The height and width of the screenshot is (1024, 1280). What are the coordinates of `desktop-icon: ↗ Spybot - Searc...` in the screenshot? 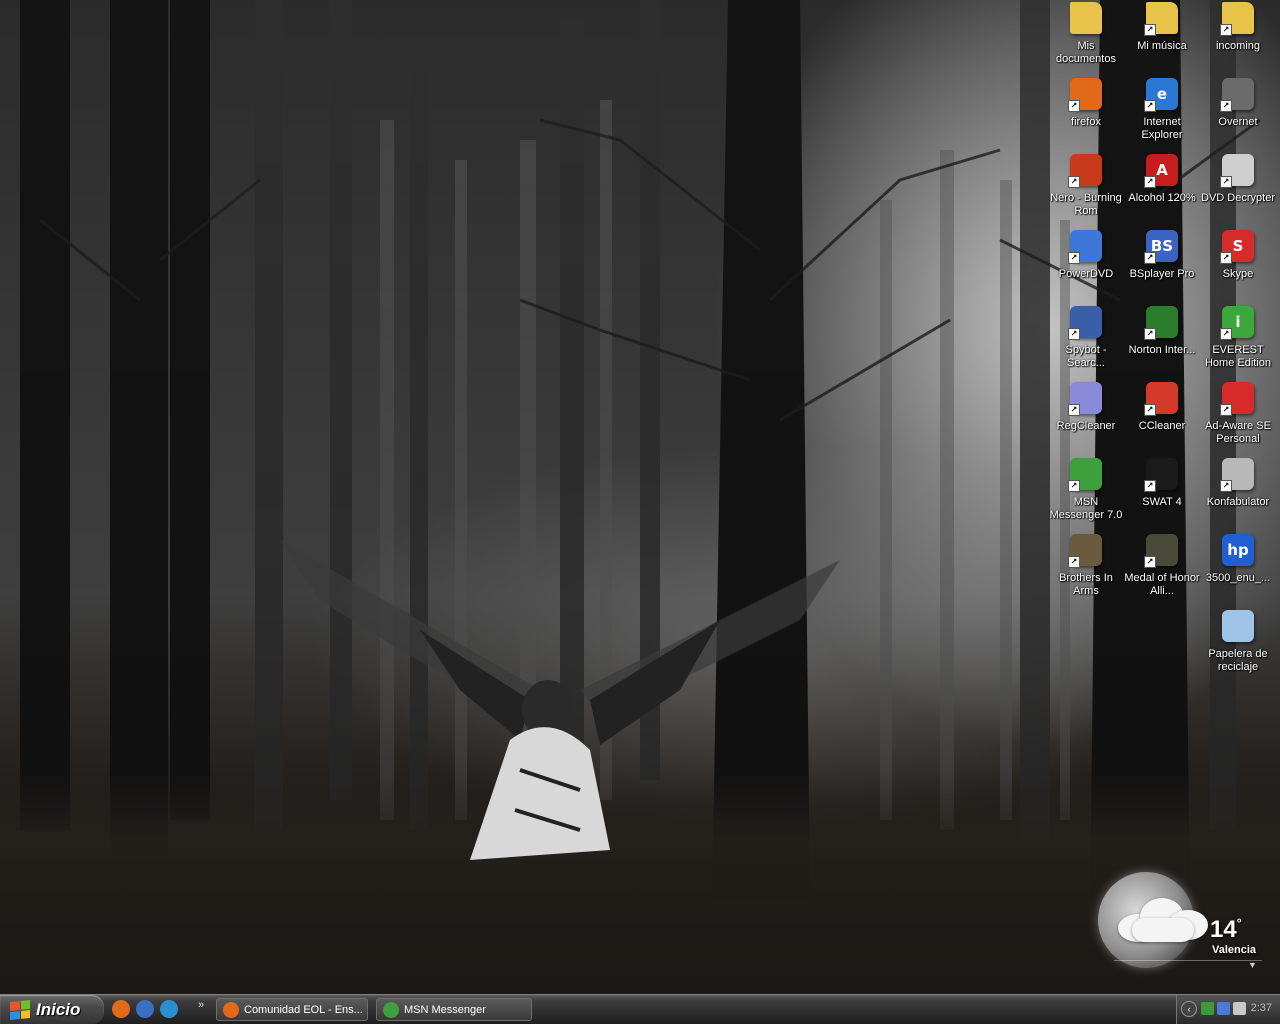 It's located at (1086, 342).